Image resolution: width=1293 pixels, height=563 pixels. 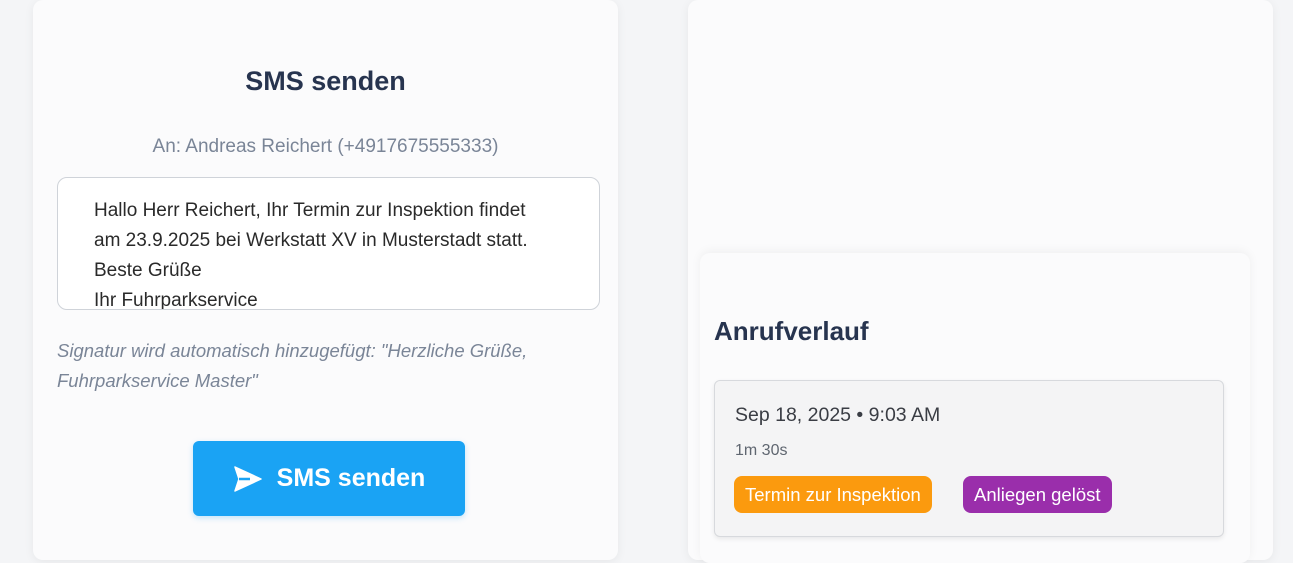 What do you see at coordinates (838, 415) in the screenshot?
I see `call-datetime: Sep 18, 2025 • 9:03 AM` at bounding box center [838, 415].